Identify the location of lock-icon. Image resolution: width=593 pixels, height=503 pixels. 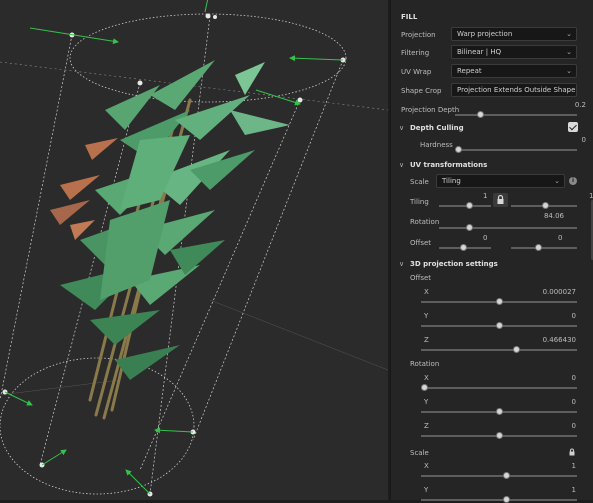
(500, 199).